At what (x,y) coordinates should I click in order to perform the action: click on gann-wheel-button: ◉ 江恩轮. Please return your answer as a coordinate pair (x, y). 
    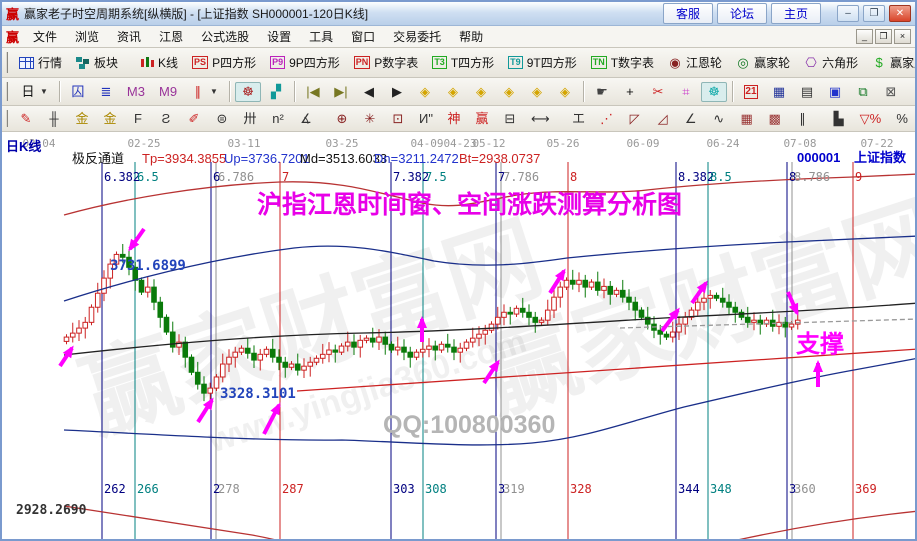
    Looking at the image, I should click on (695, 62).